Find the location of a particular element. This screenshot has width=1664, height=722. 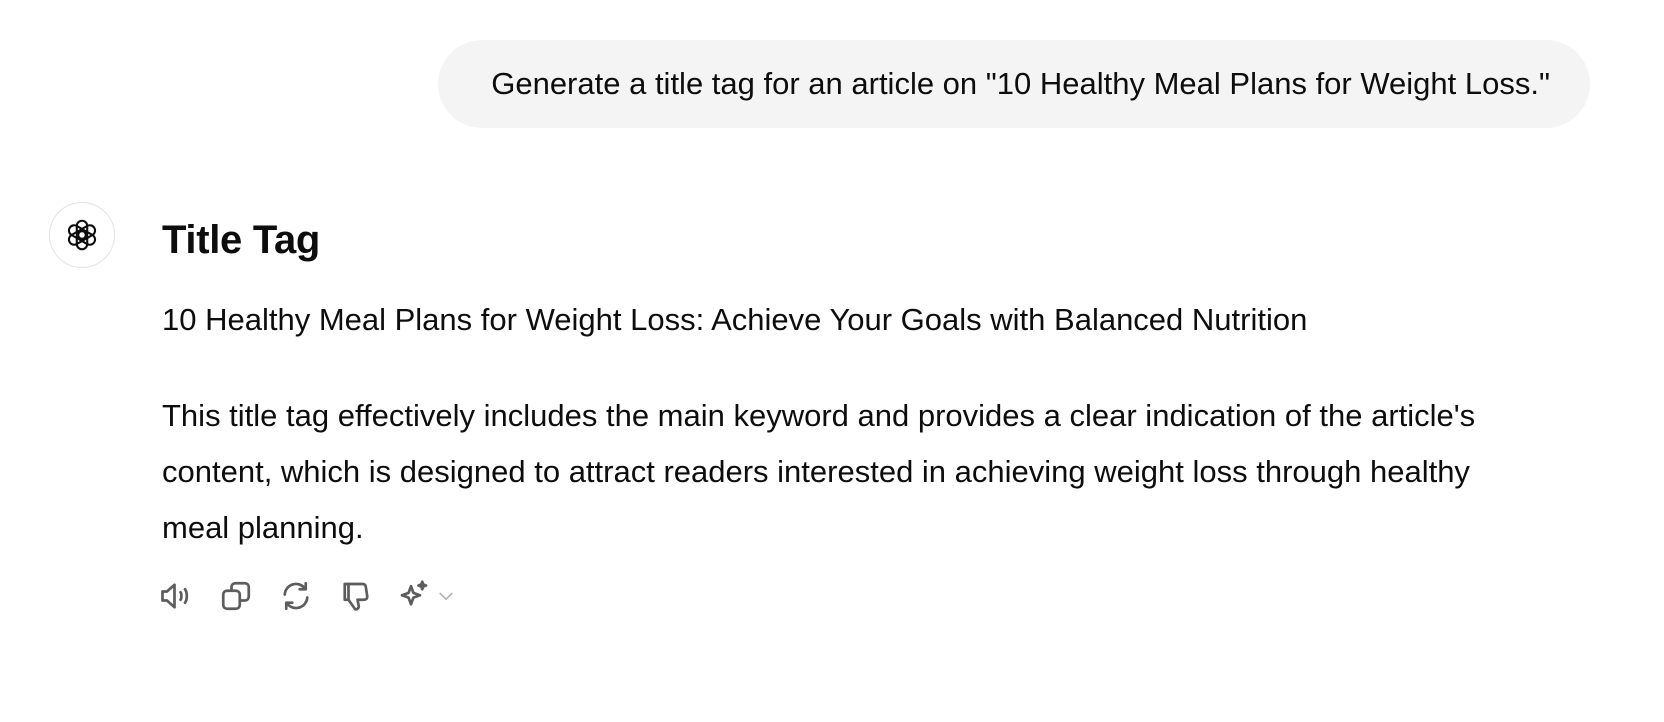

change-model-button is located at coordinates (426, 596).